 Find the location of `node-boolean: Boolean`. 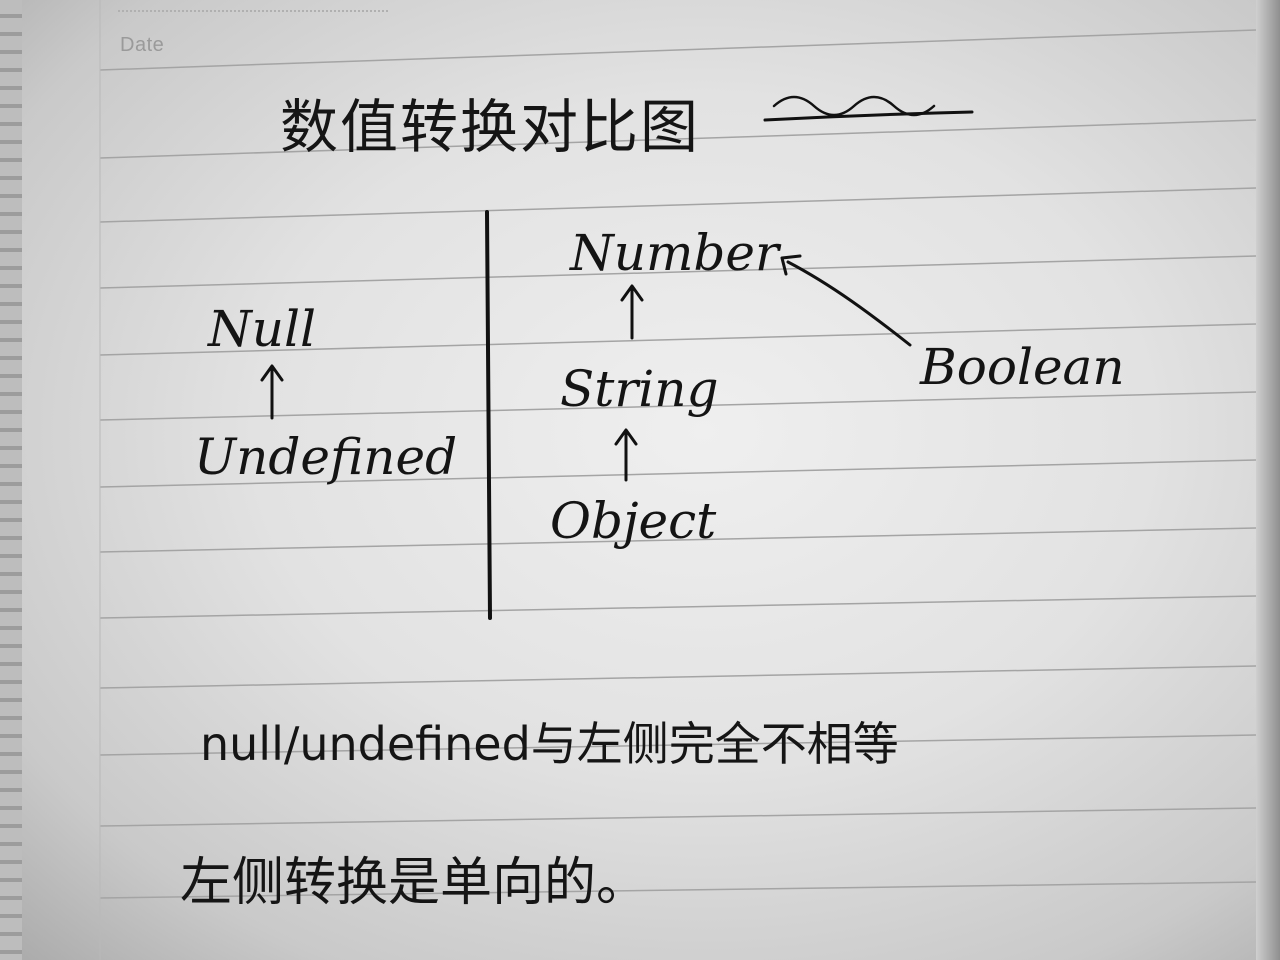

node-boolean: Boolean is located at coordinates (1022, 367).